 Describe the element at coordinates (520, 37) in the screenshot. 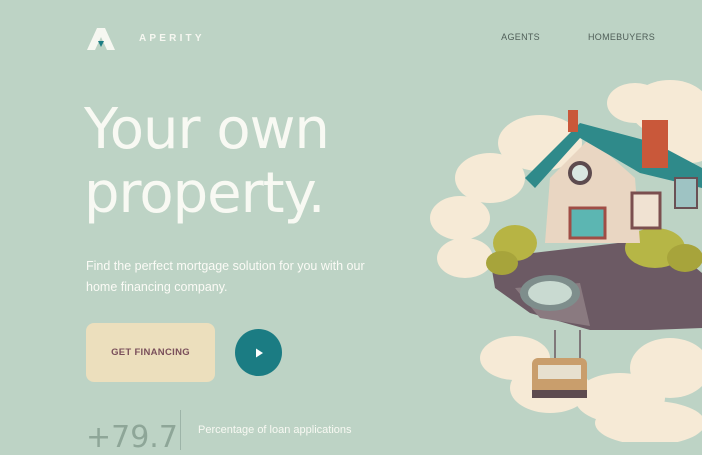

I see `nav-agents: AGENTS` at that location.